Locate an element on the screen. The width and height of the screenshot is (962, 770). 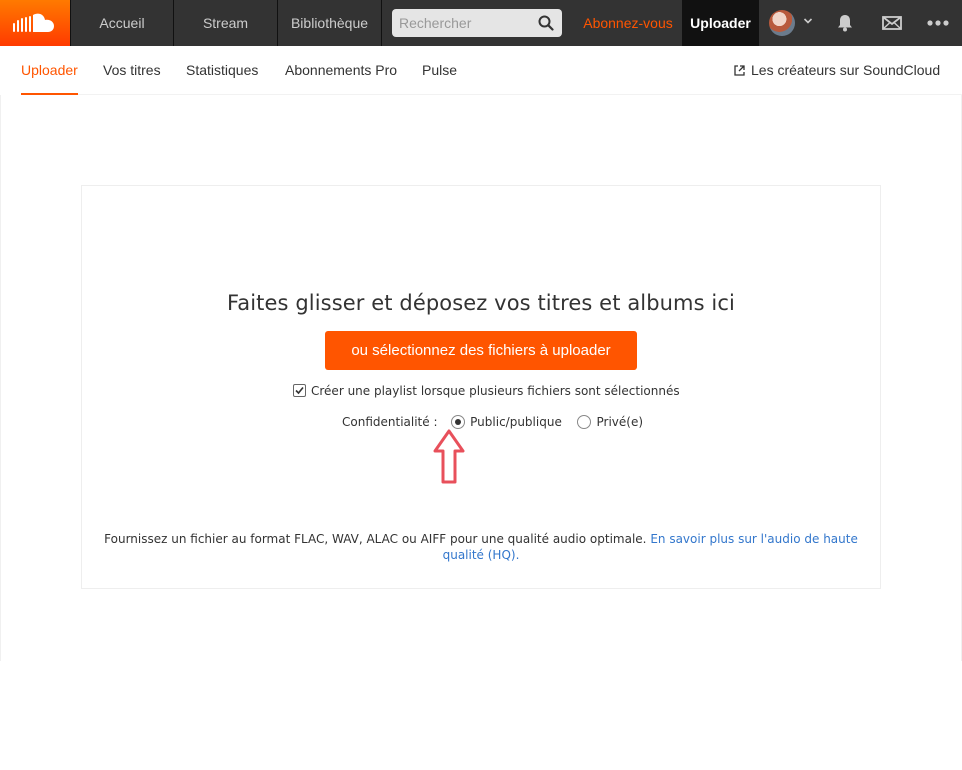
more-options-button is located at coordinates (938, 23).